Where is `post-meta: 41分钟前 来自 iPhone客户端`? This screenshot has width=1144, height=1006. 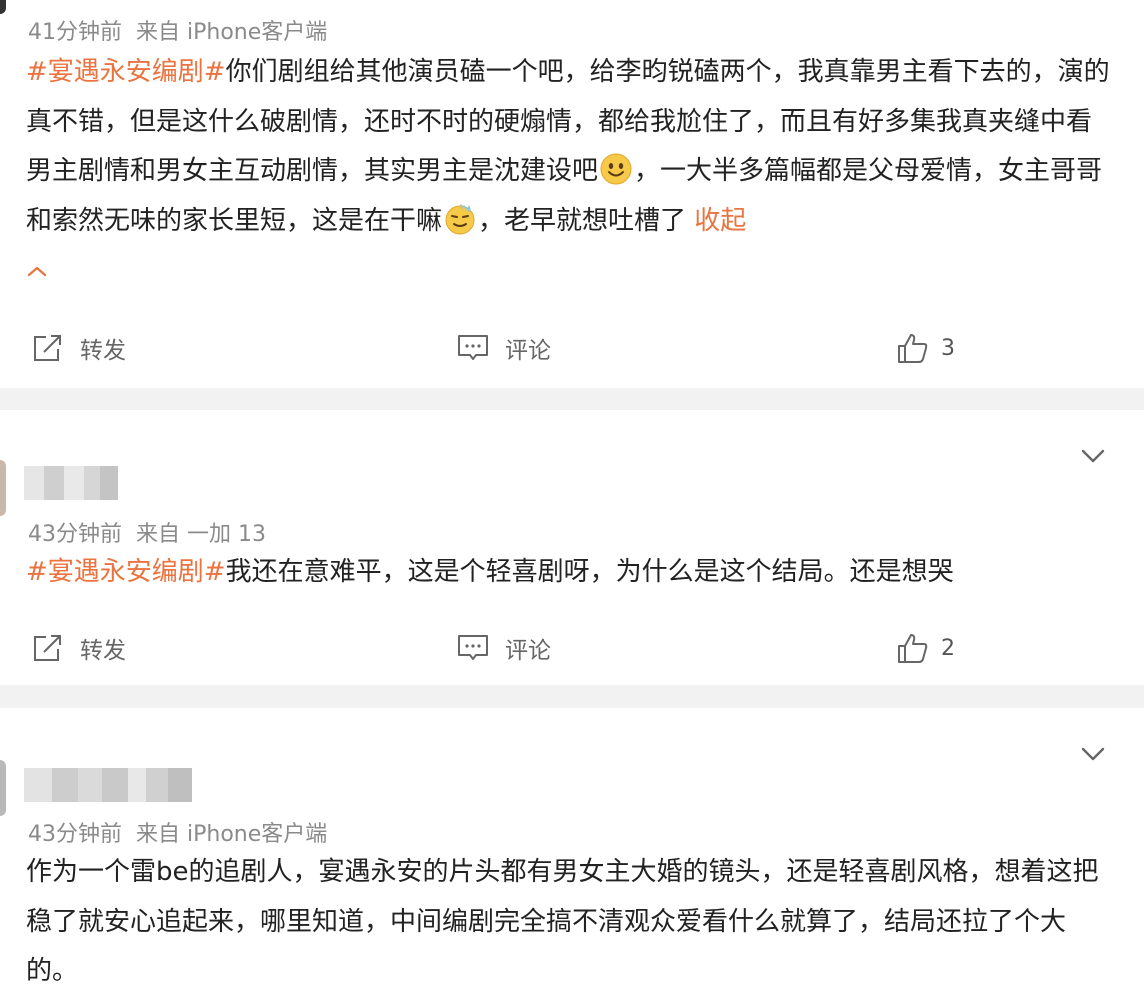
post-meta: 41分钟前 来自 iPhone客户端 is located at coordinates (177, 30).